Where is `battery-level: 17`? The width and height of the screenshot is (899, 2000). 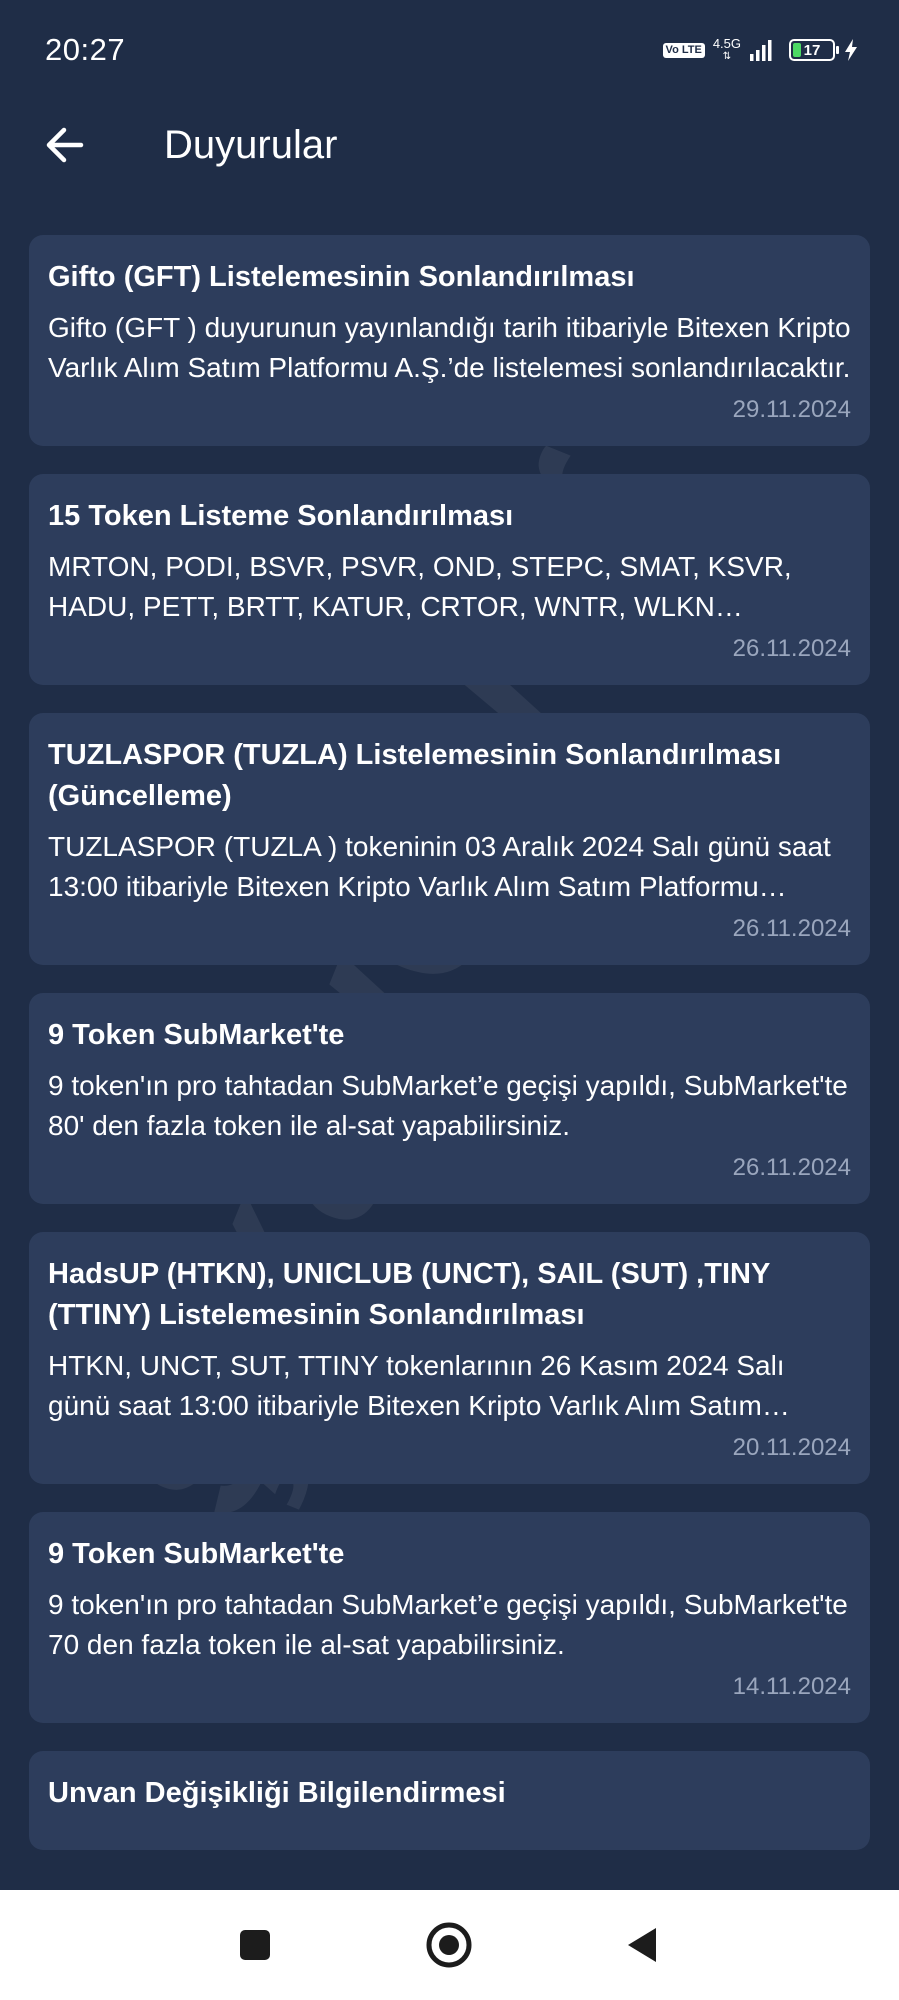 battery-level: 17 is located at coordinates (812, 50).